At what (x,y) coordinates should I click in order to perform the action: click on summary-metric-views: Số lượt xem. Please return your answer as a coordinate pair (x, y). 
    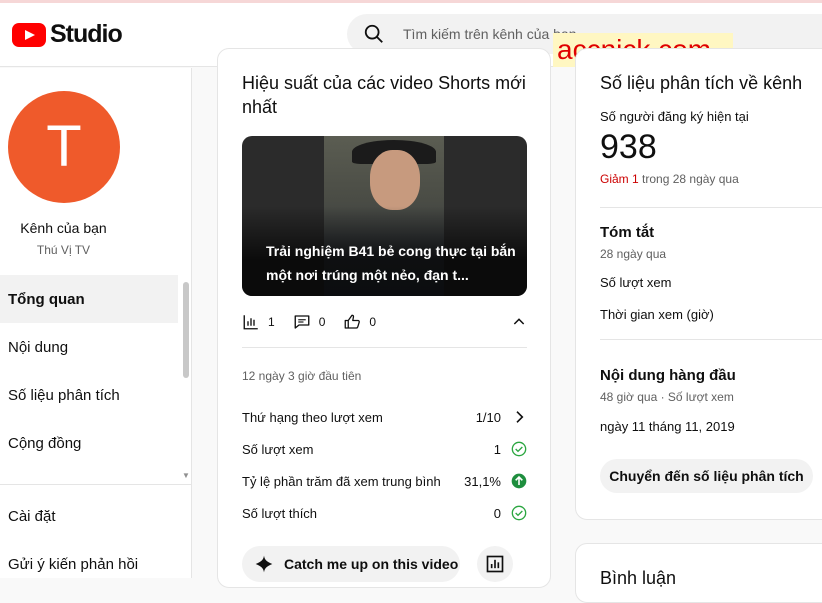
    Looking at the image, I should click on (636, 282).